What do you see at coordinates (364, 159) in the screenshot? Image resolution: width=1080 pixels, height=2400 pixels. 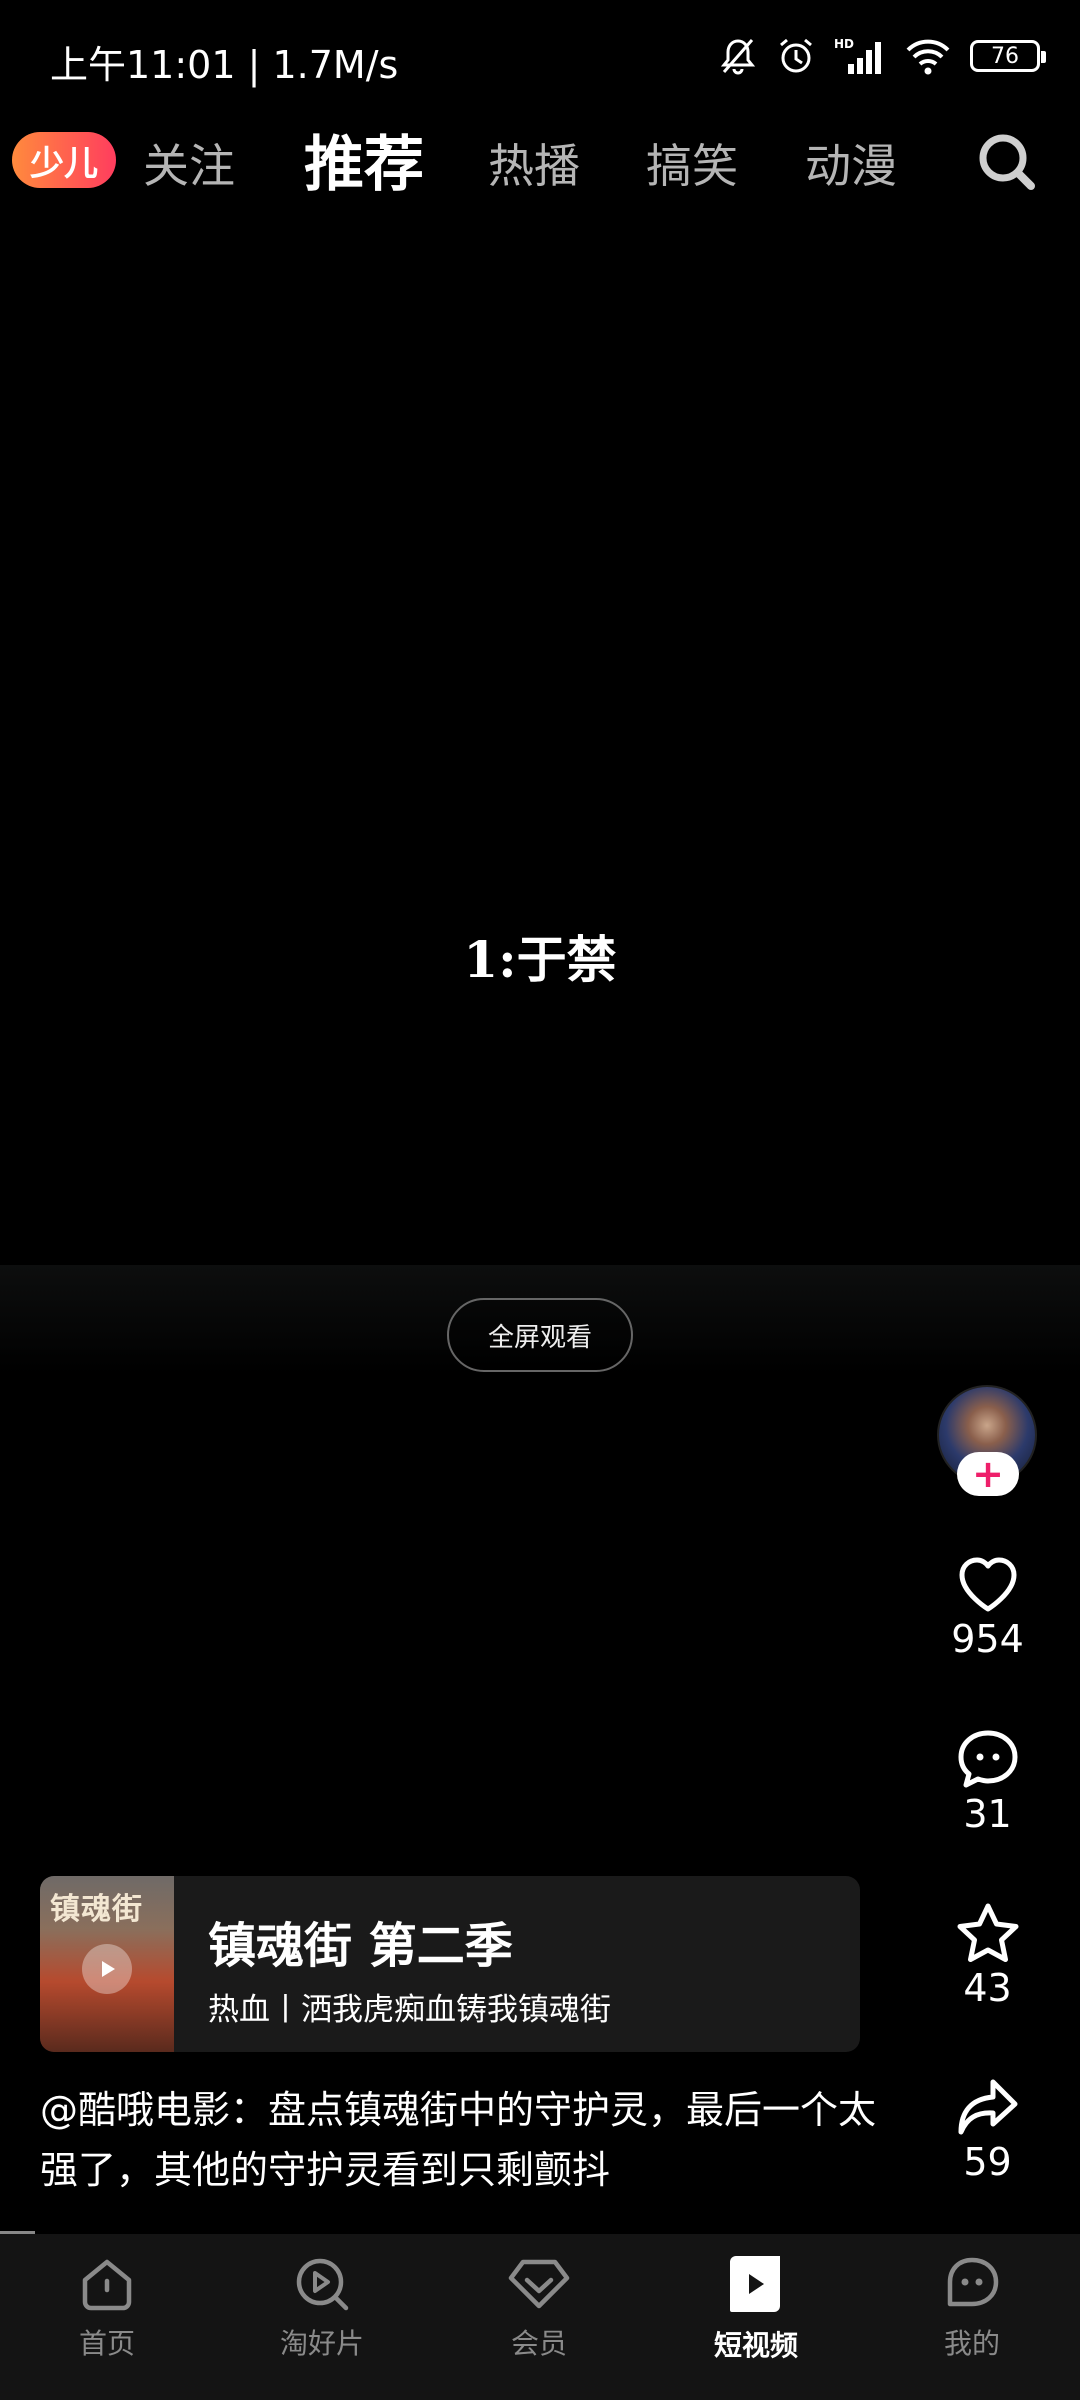 I see `tab-recommended: 推荐` at bounding box center [364, 159].